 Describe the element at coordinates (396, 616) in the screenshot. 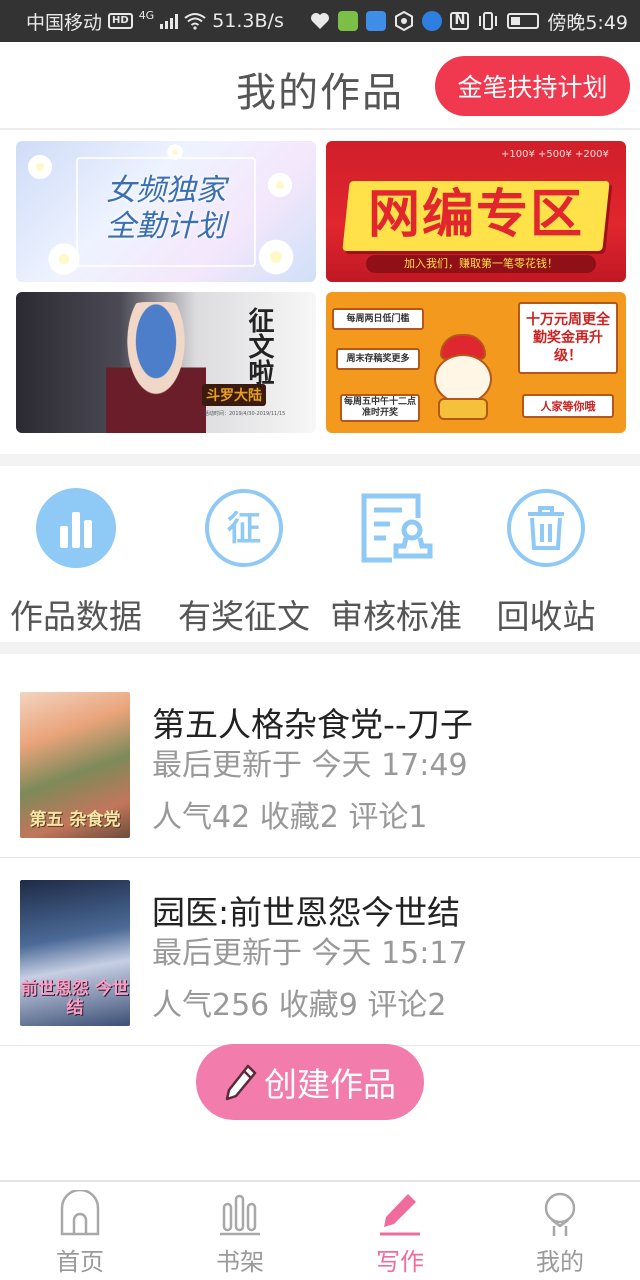

I see `feature-label: 审核标准` at that location.